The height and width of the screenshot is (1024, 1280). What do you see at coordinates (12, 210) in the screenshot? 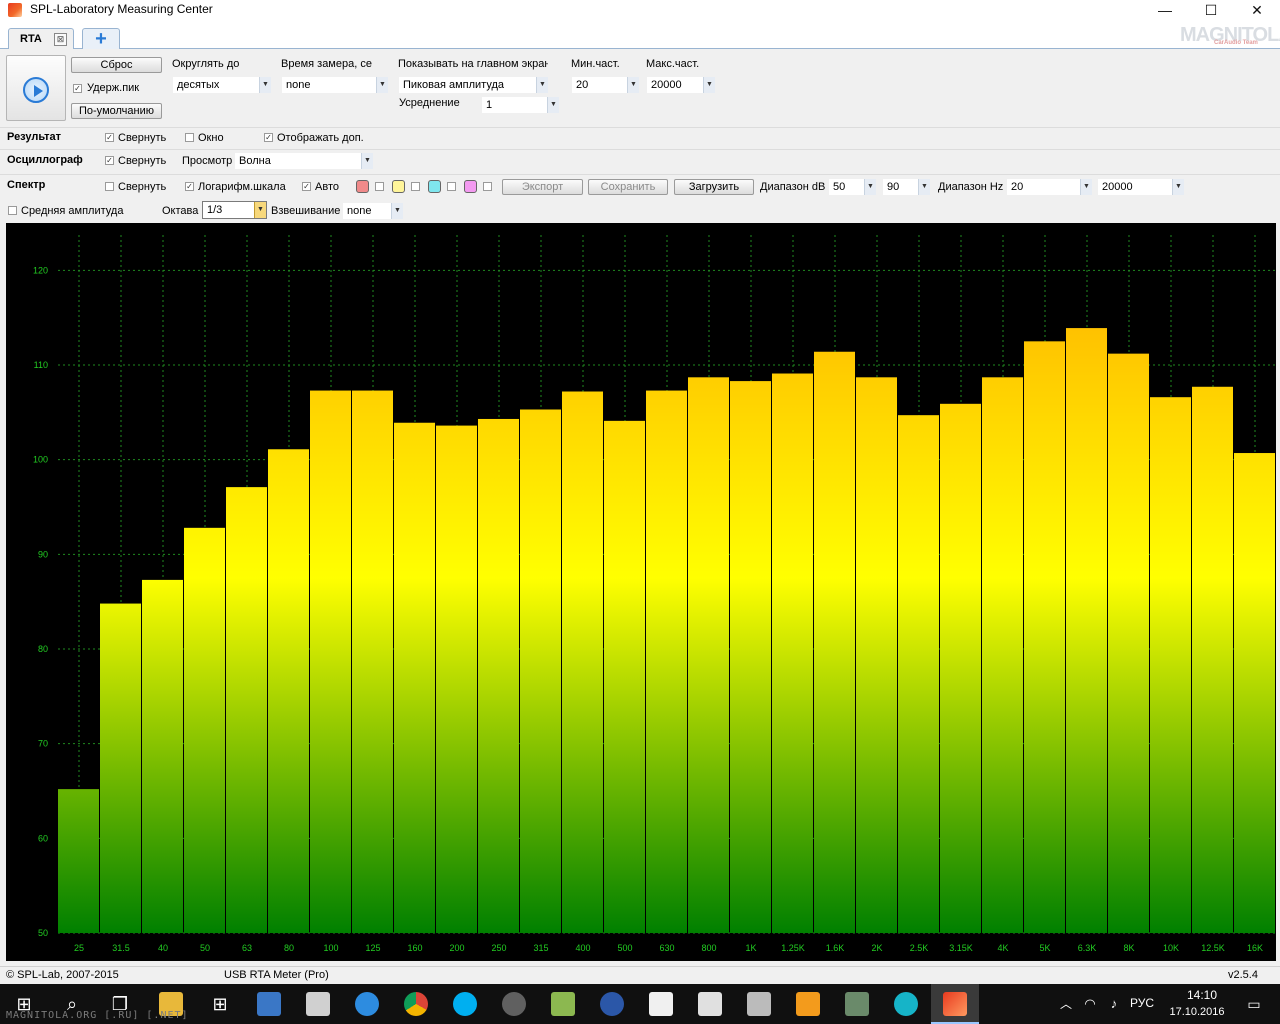
I see `avg-amplitude-checkbox` at bounding box center [12, 210].